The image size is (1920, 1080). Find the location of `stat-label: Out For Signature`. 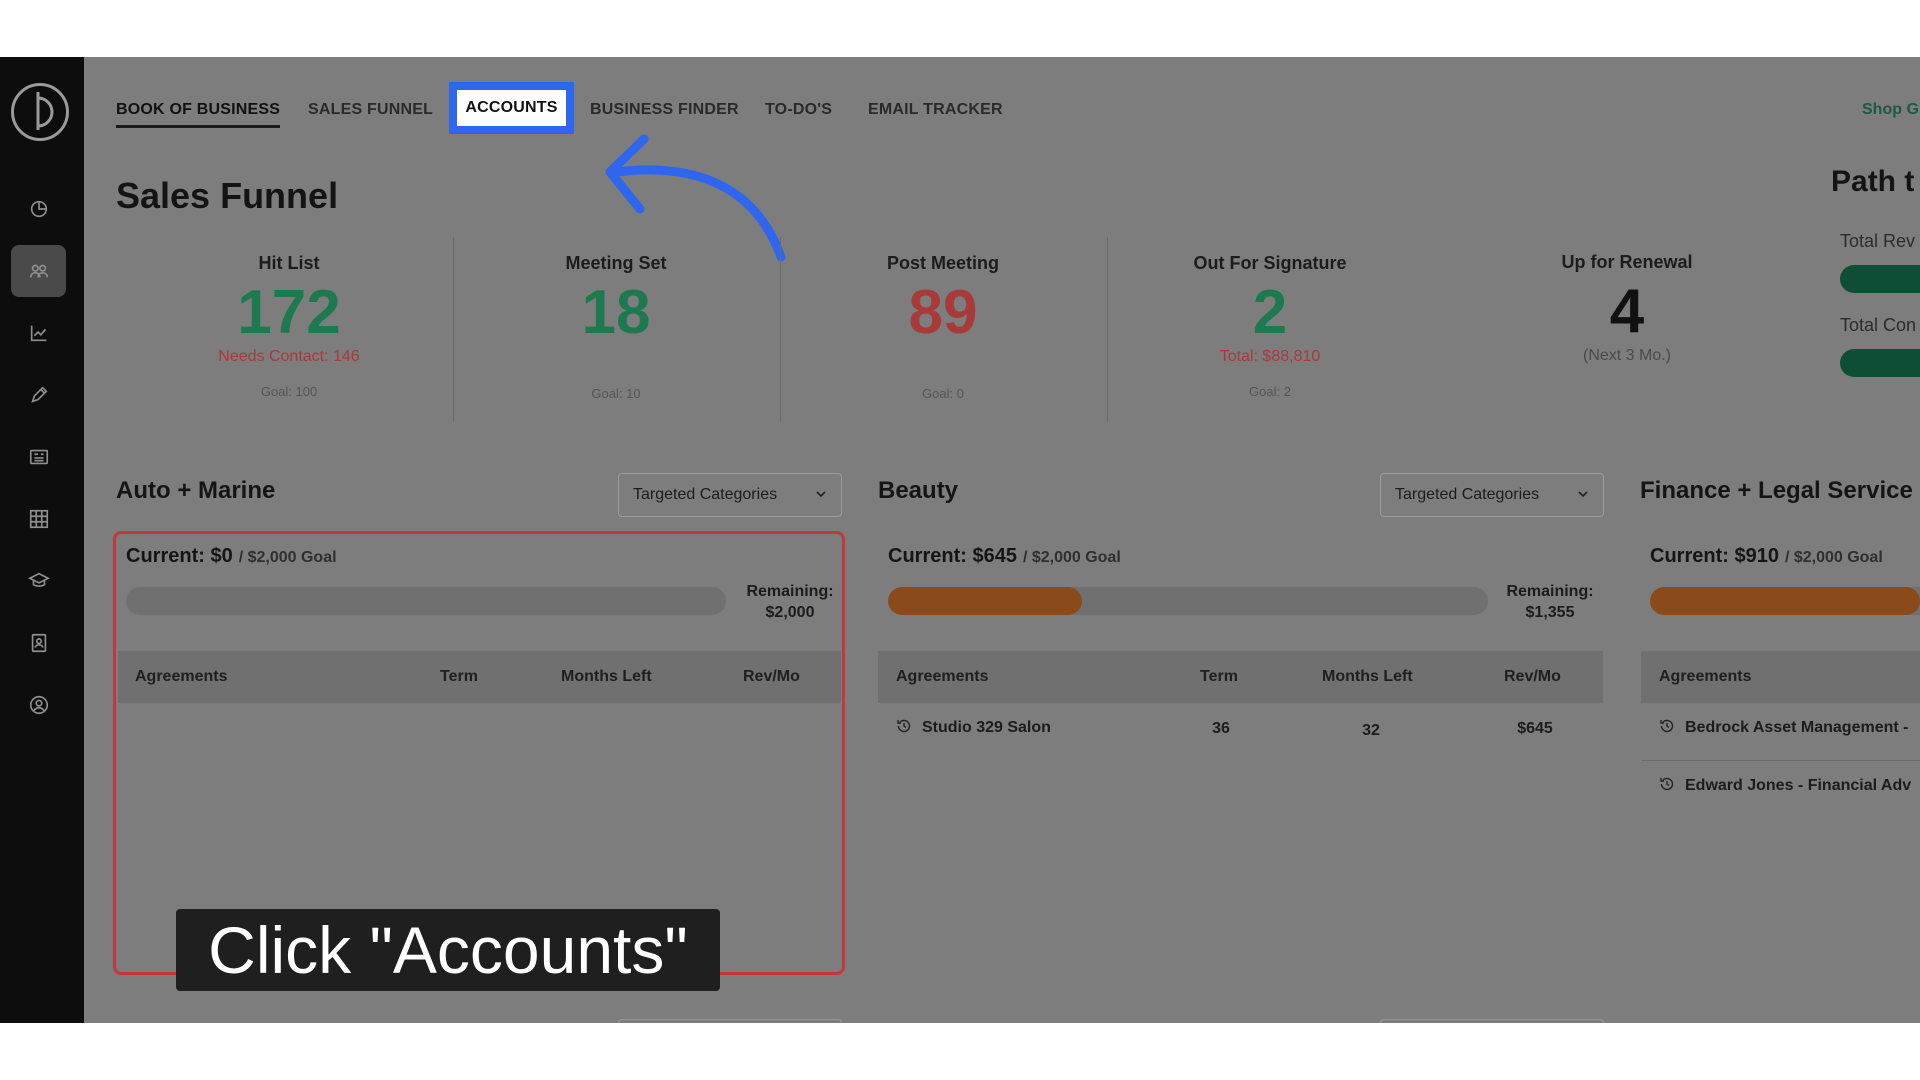

stat-label: Out For Signature is located at coordinates (1270, 263).